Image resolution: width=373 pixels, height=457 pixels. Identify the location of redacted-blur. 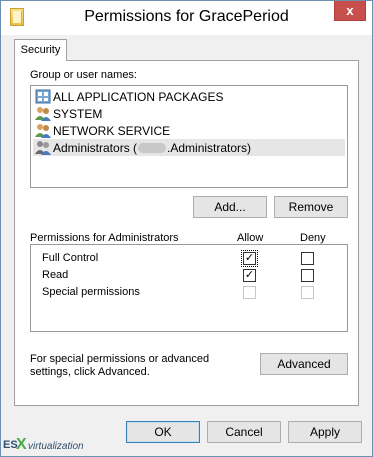
(152, 148).